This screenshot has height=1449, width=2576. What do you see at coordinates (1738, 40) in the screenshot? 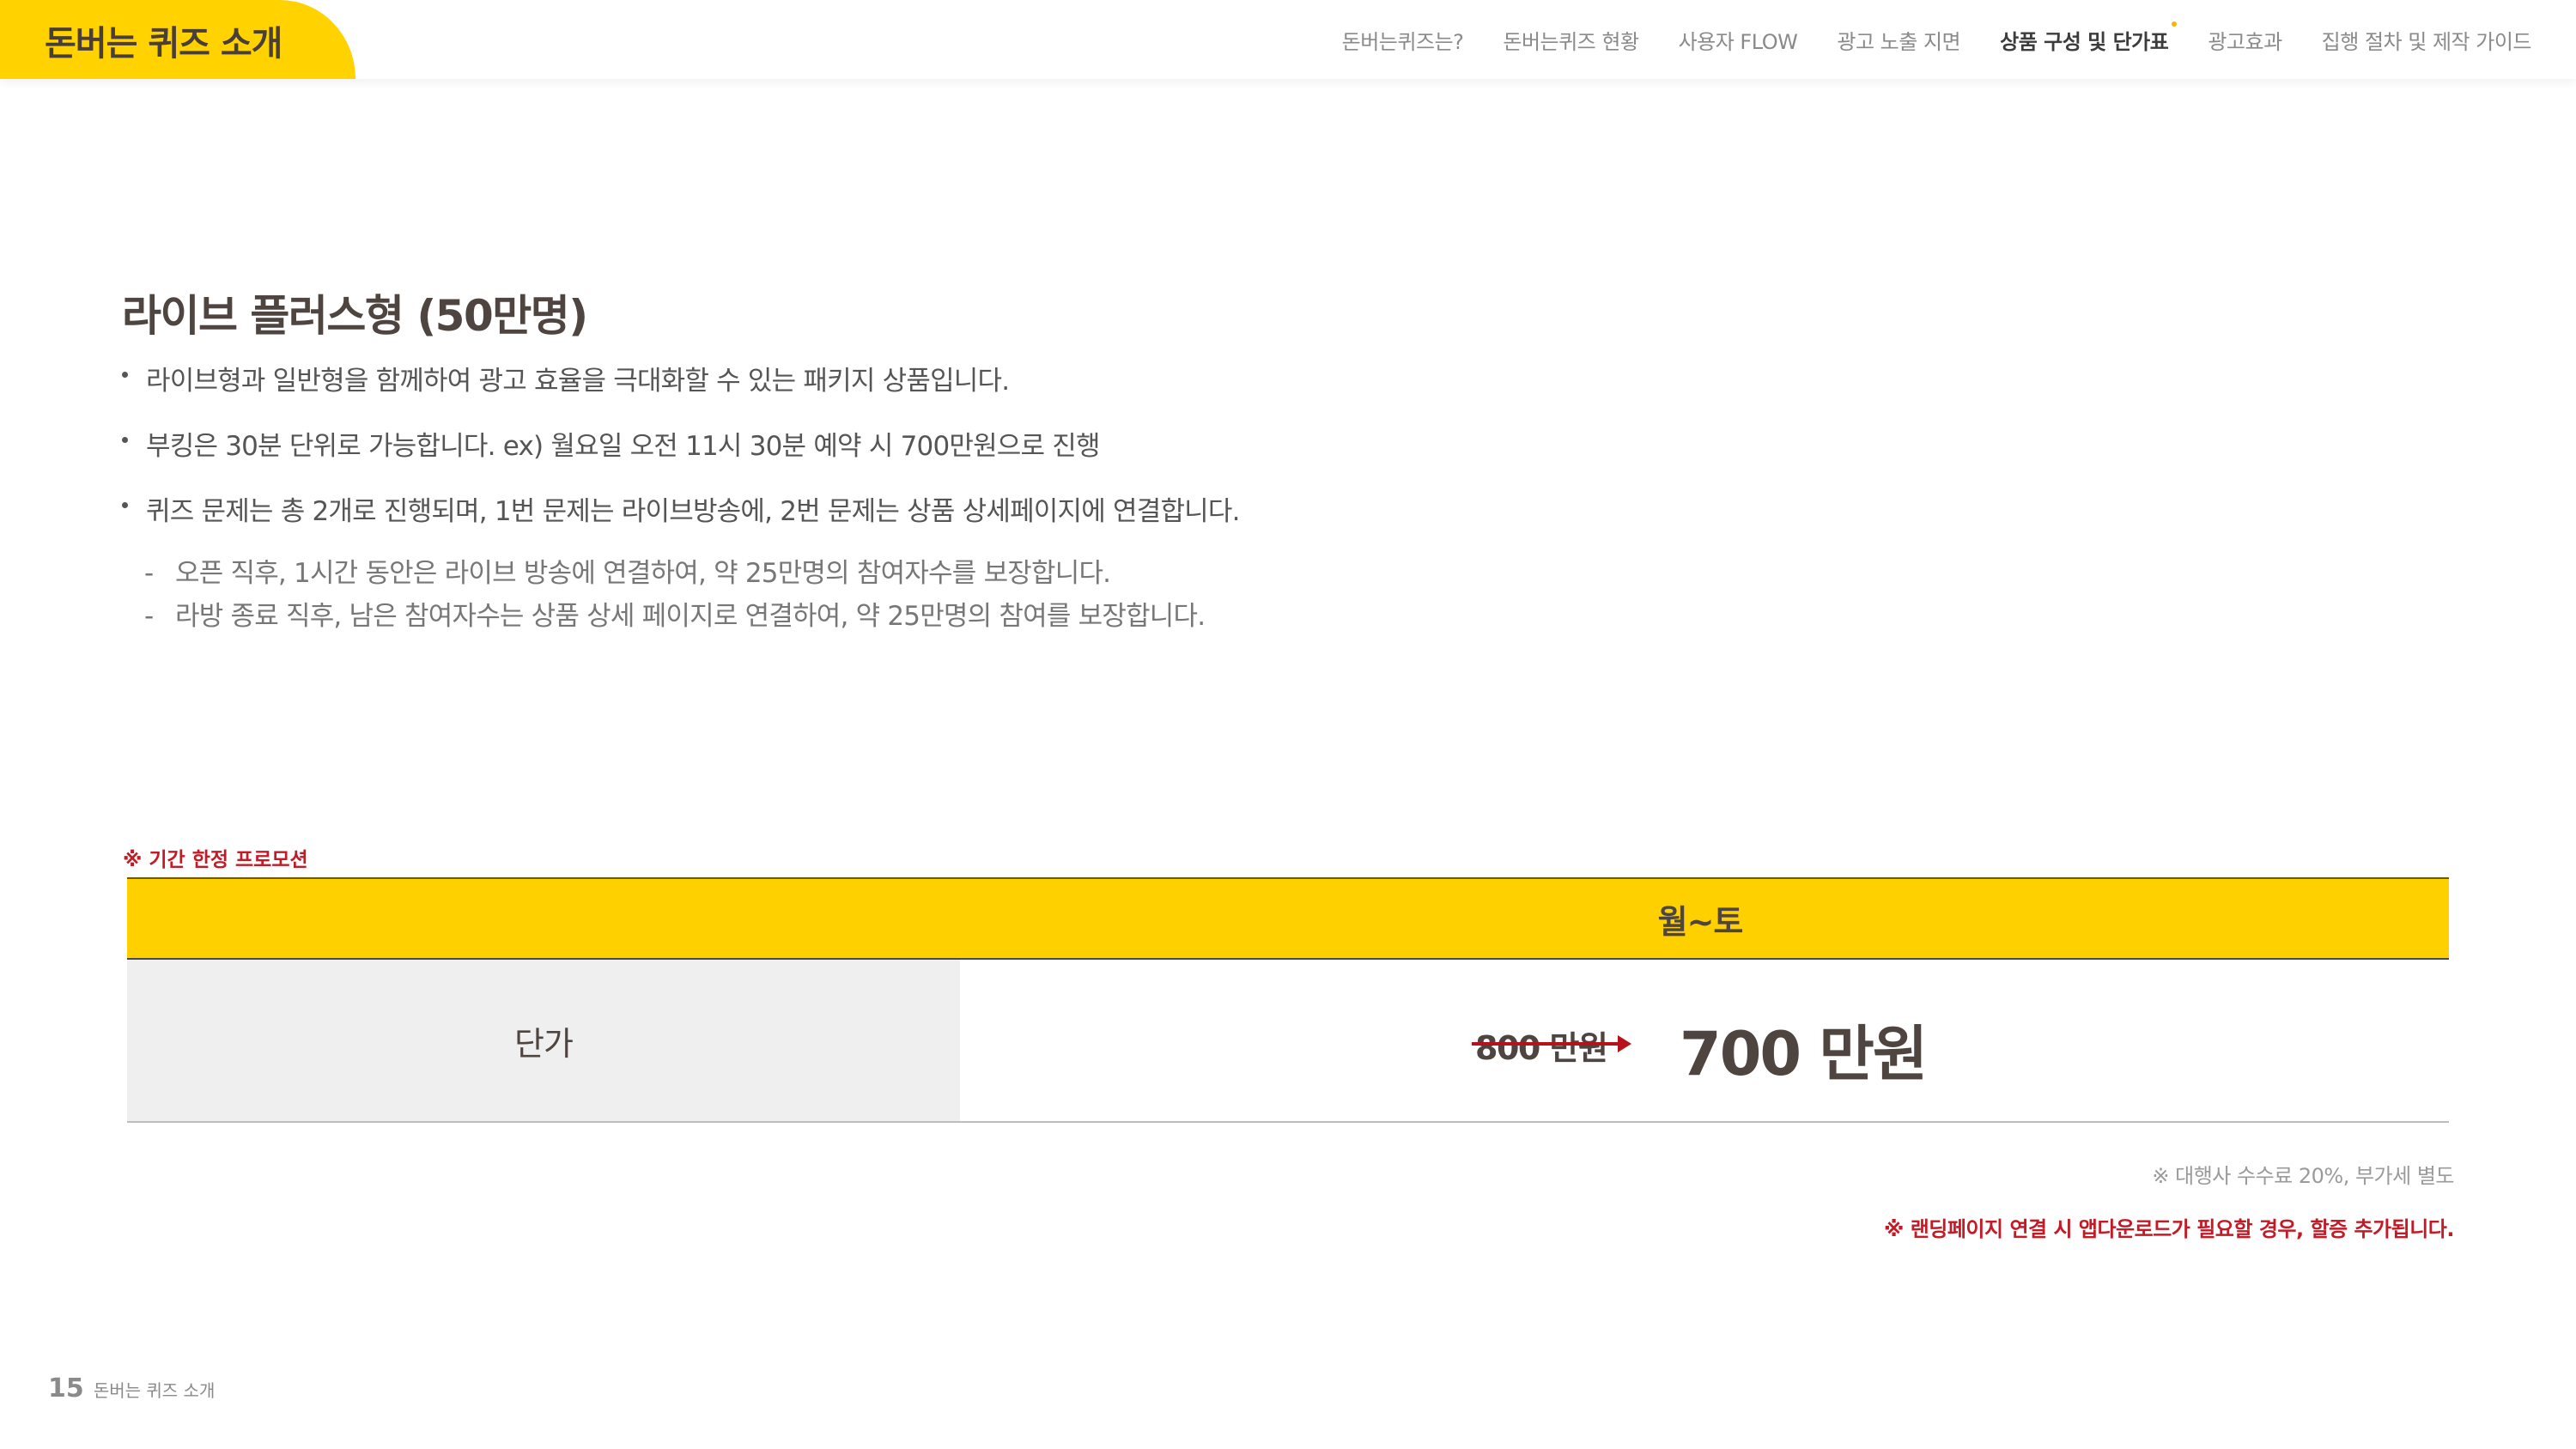
I see `nav-item-user-flow: 사용자 FLOW` at bounding box center [1738, 40].